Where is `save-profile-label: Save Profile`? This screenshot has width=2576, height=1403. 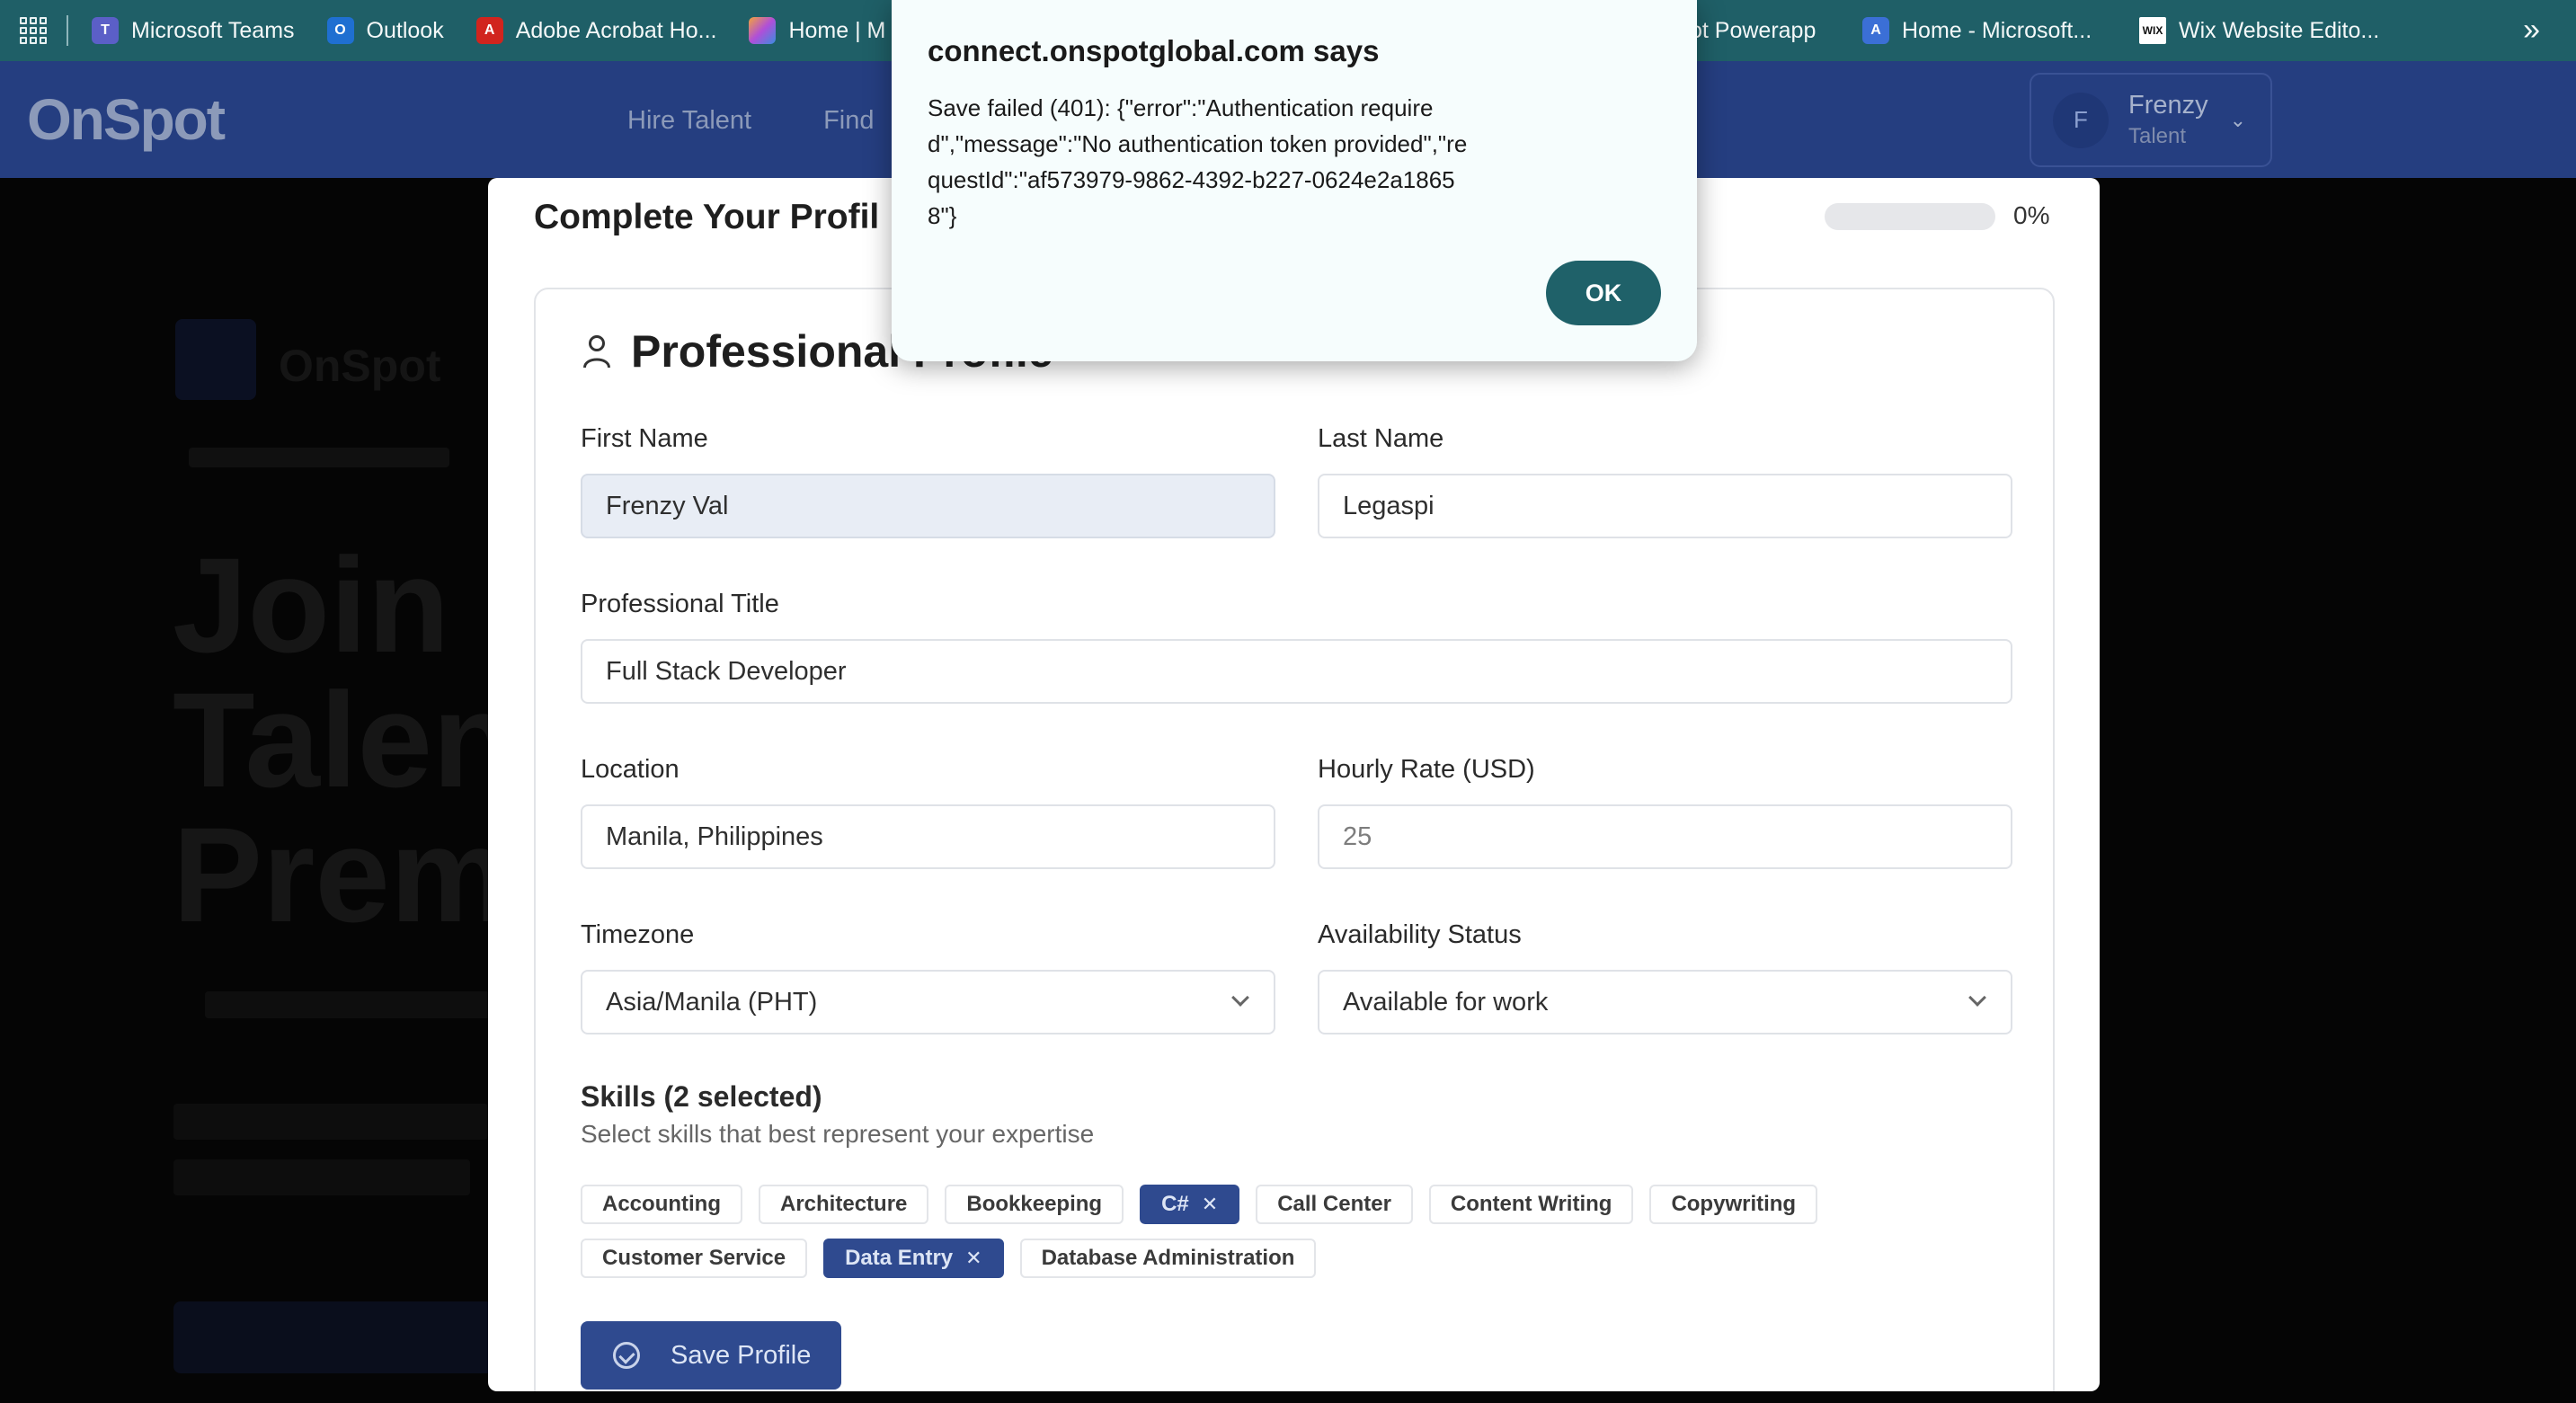
save-profile-label: Save Profile is located at coordinates (741, 1355).